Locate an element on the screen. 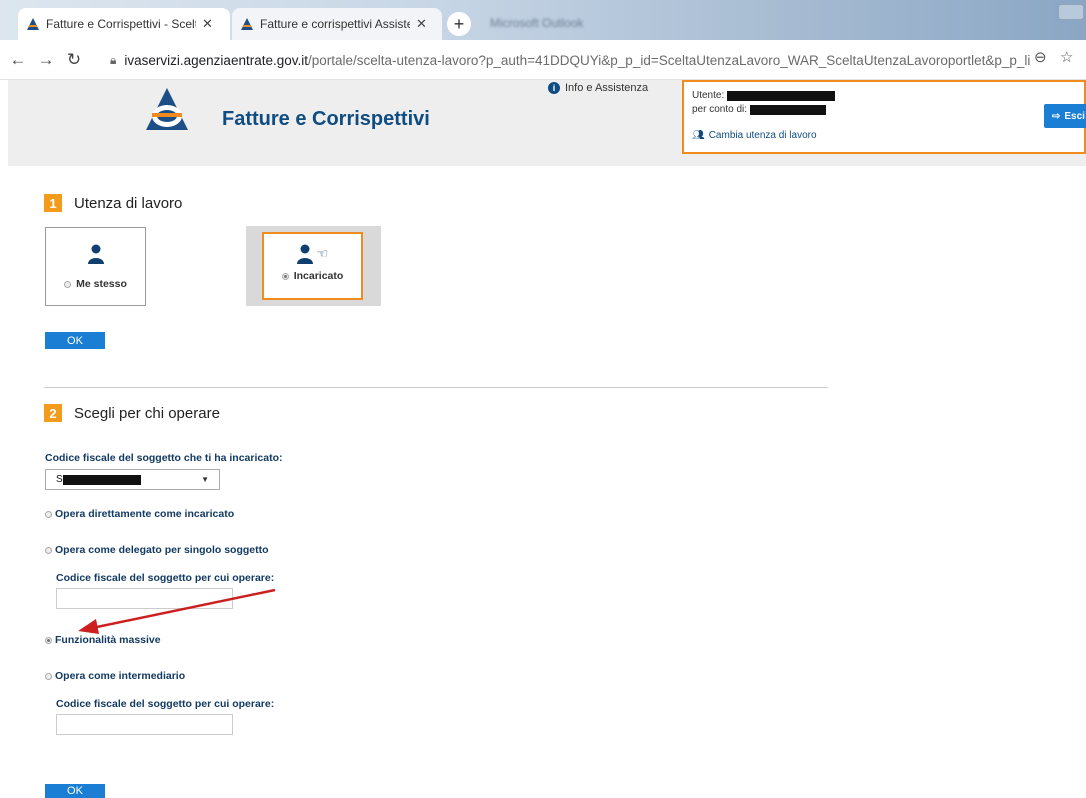 This screenshot has height=798, width=1086. zoom-icon: ⊖ is located at coordinates (1040, 57).